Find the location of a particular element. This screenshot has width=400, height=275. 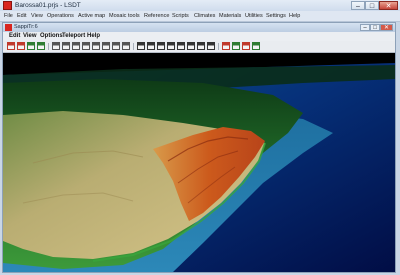

save-view-icon is located at coordinates (41, 46).